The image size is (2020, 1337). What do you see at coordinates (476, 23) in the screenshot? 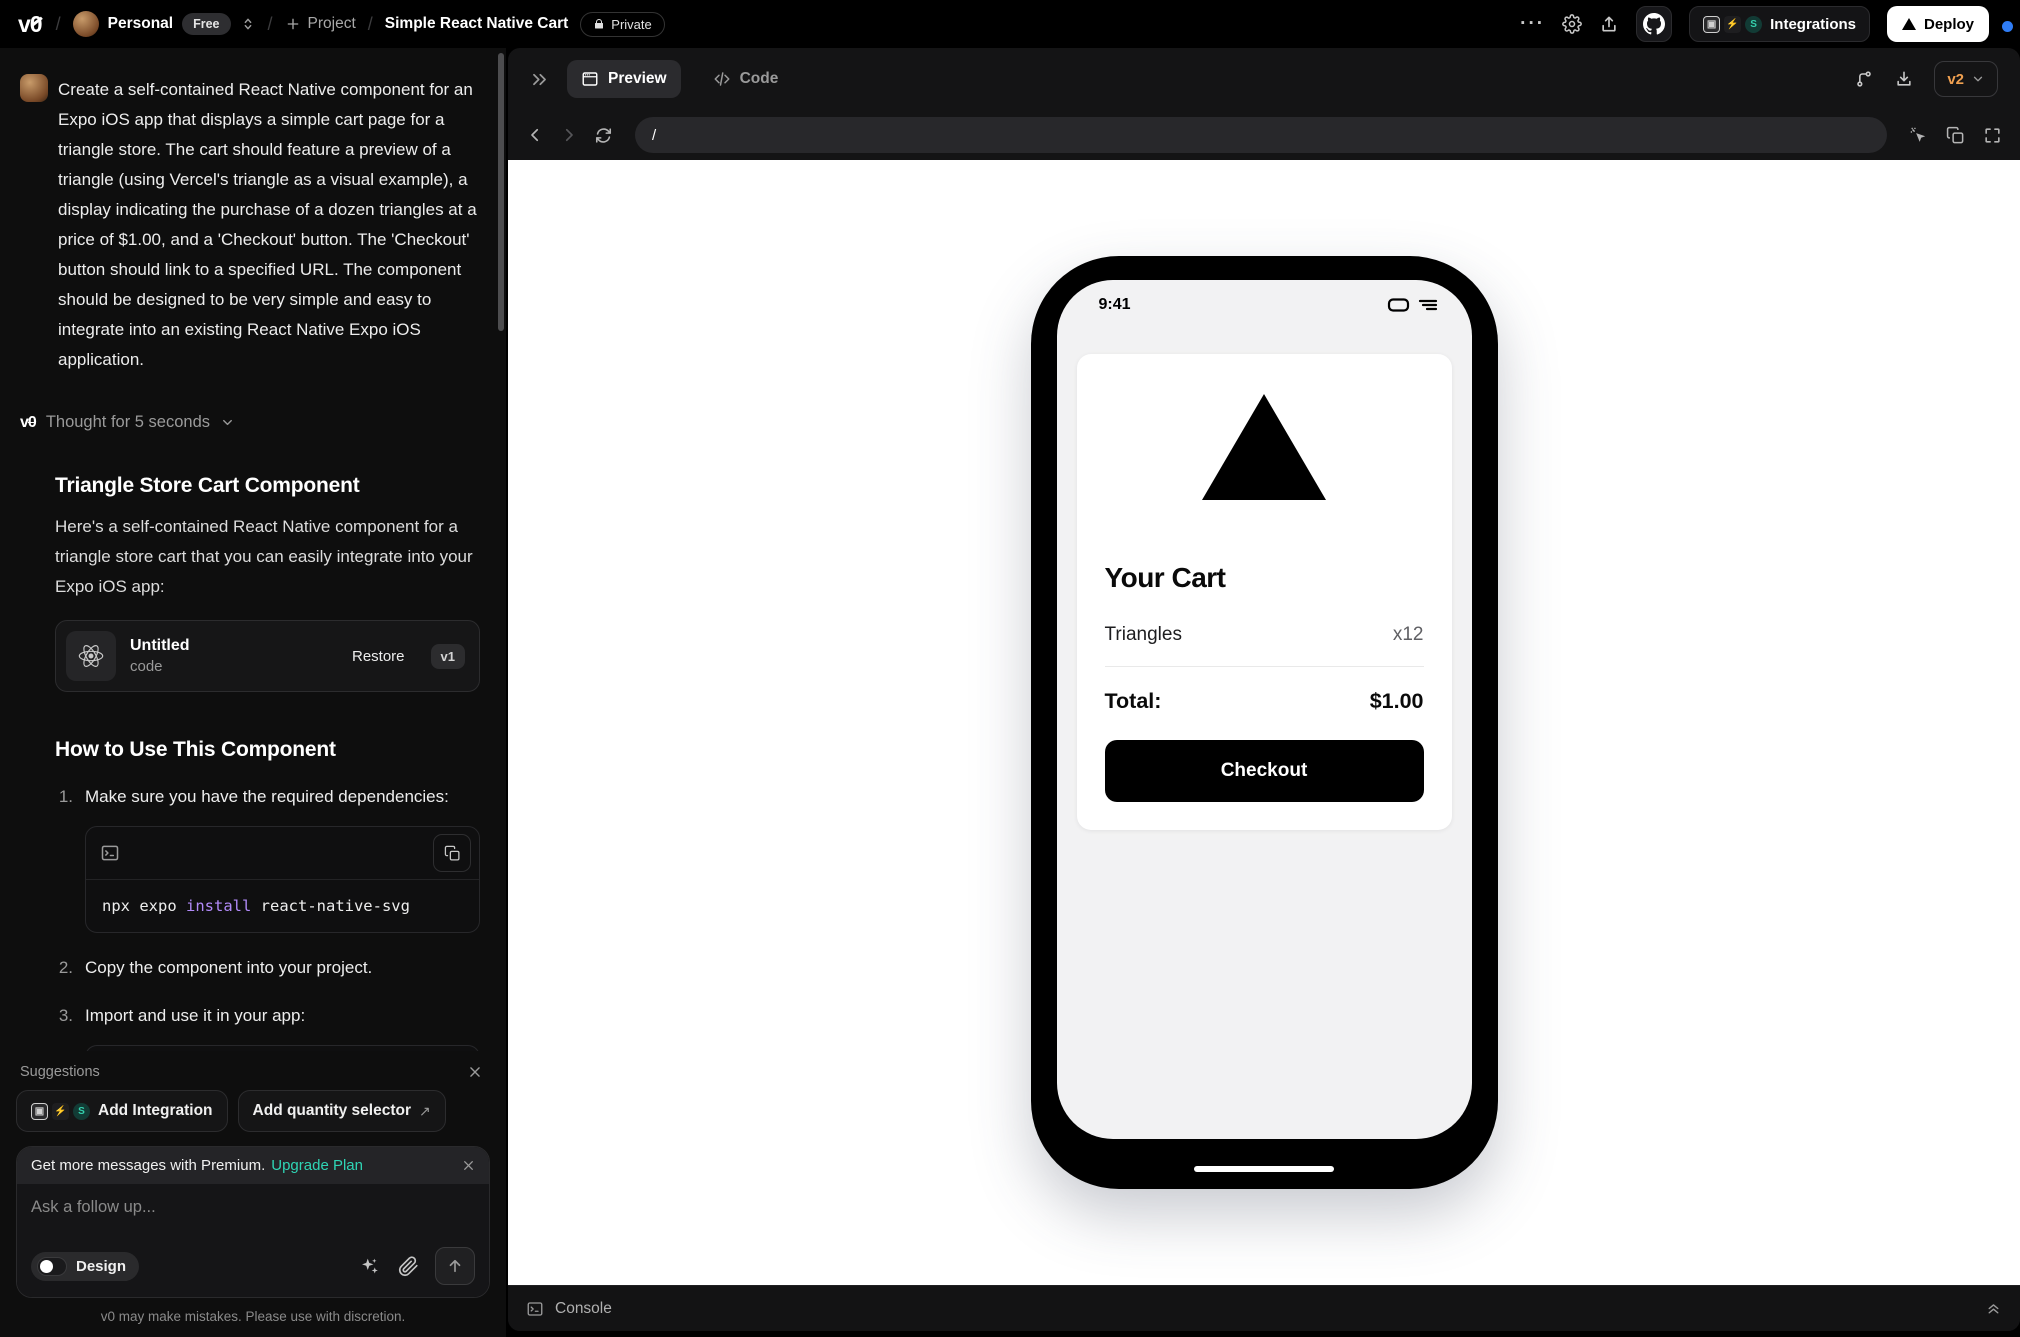
I see `chat-title: Simple React Native Cart` at bounding box center [476, 23].